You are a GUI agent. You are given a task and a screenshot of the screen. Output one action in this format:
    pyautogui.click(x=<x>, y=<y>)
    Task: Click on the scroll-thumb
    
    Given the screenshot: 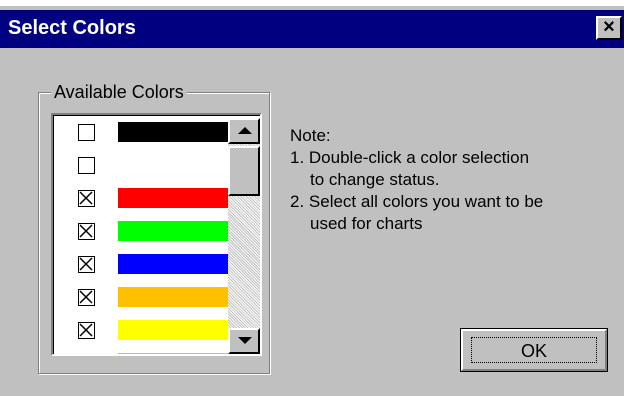 What is the action you would take?
    pyautogui.click(x=244, y=171)
    